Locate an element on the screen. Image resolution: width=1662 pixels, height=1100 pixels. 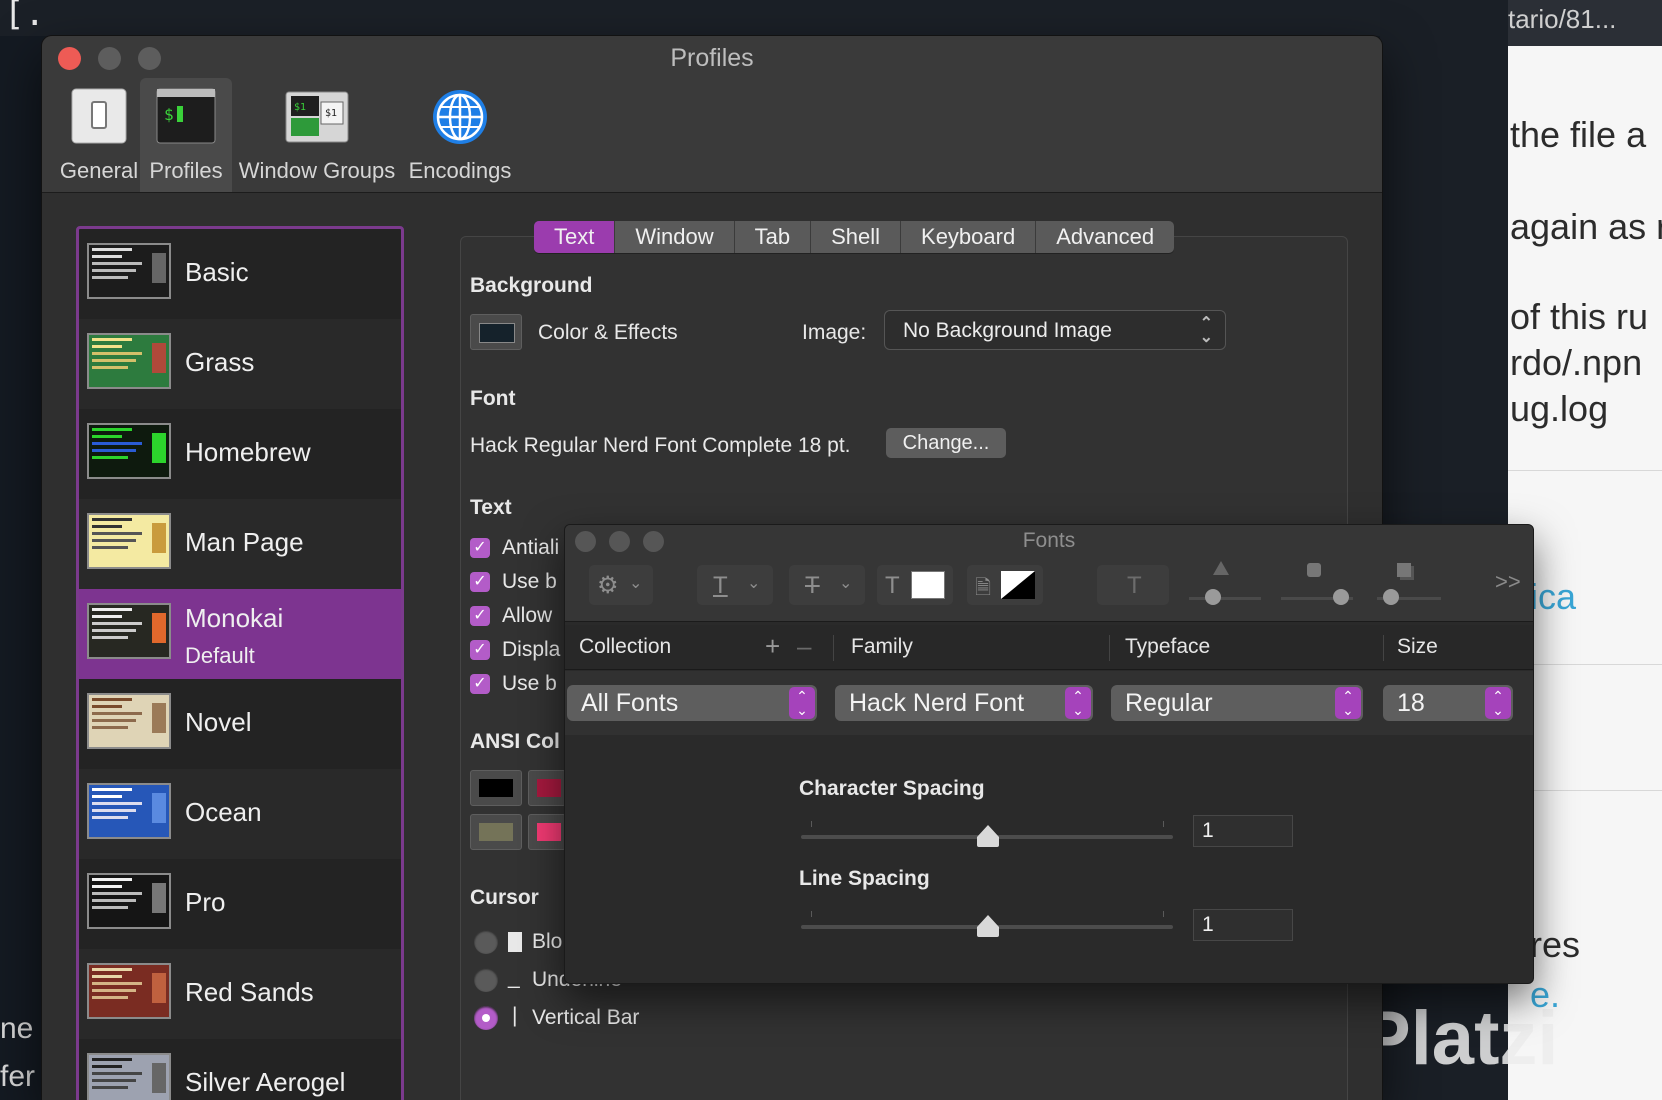
character-spacing-field: 1 is located at coordinates (1243, 831).